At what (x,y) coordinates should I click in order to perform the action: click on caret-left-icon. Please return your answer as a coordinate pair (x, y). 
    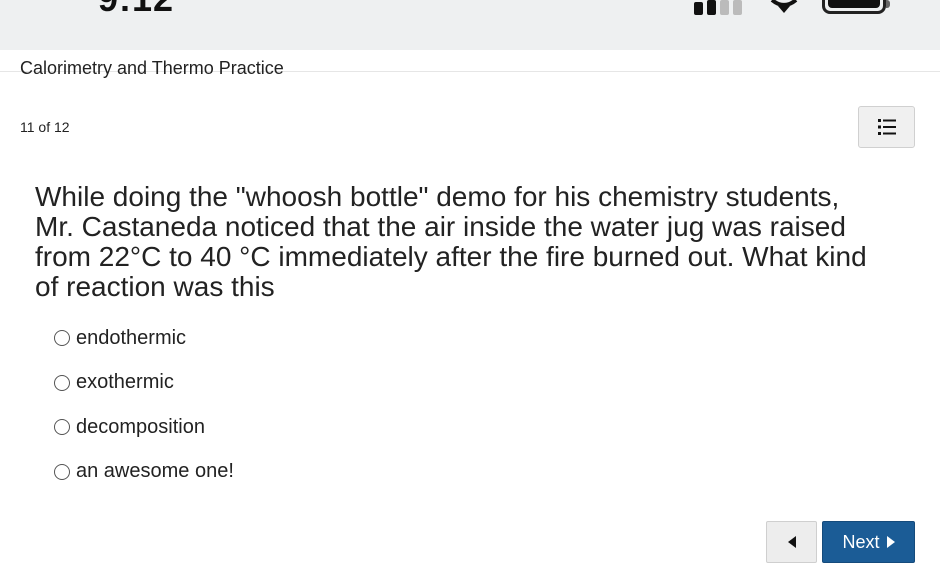
    Looking at the image, I should click on (791, 542).